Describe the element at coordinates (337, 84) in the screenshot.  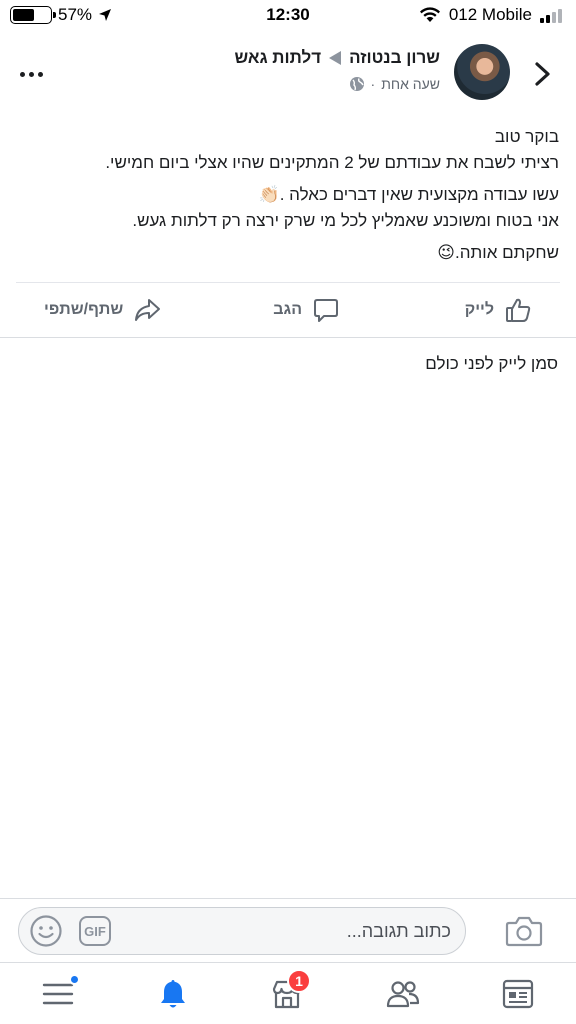
I see `post-meta: שעה אחת ·` at that location.